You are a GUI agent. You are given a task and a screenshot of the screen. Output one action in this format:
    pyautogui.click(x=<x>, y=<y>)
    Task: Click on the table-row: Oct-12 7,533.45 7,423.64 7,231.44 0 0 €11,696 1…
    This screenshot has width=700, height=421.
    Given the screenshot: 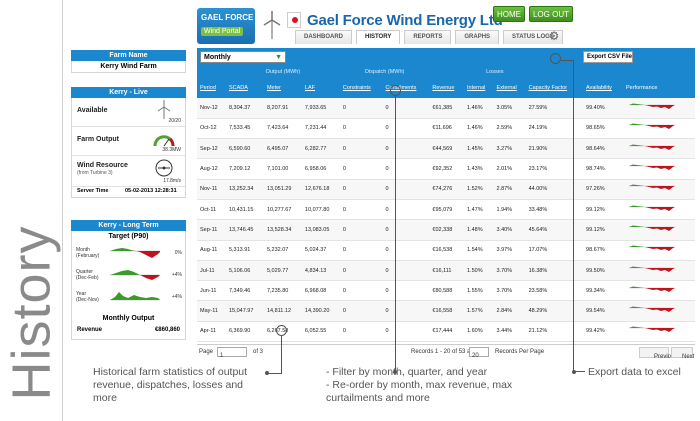 What is the action you would take?
    pyautogui.click(x=446, y=129)
    